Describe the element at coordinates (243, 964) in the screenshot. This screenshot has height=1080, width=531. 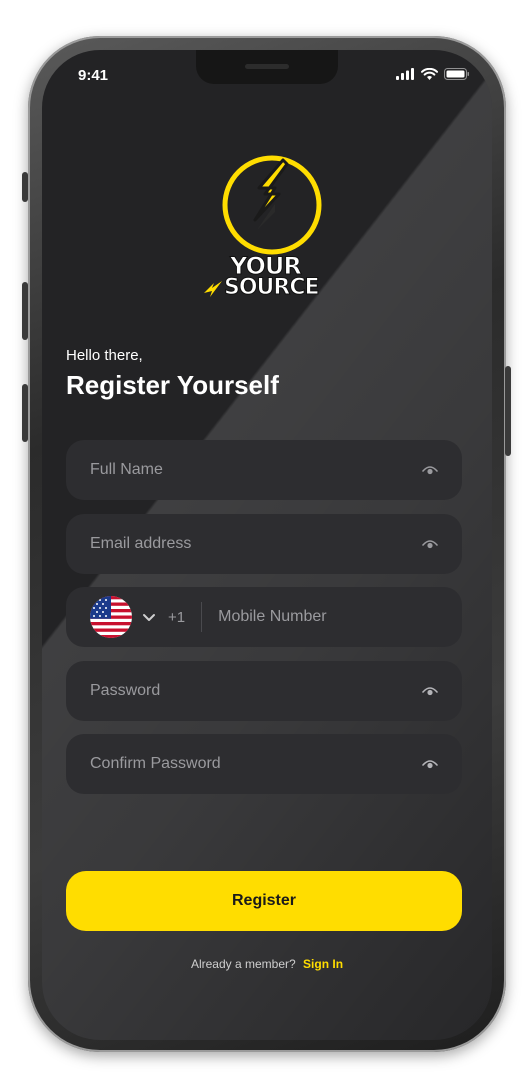
I see `signin-prompt: Already a member?` at that location.